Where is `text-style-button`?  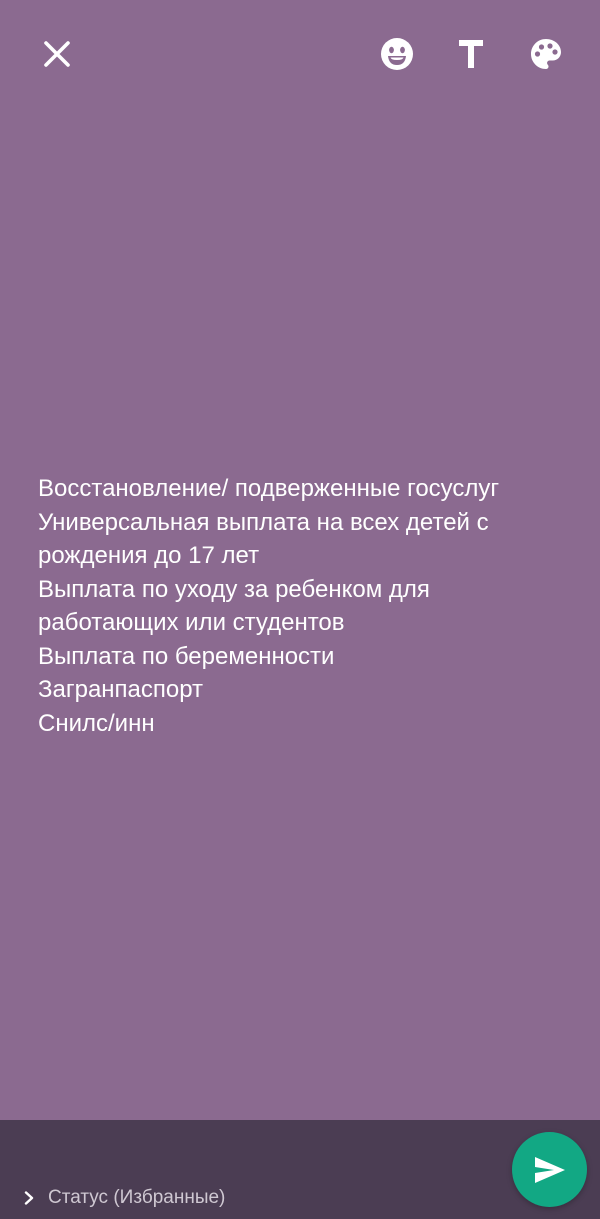 text-style-button is located at coordinates (471, 54).